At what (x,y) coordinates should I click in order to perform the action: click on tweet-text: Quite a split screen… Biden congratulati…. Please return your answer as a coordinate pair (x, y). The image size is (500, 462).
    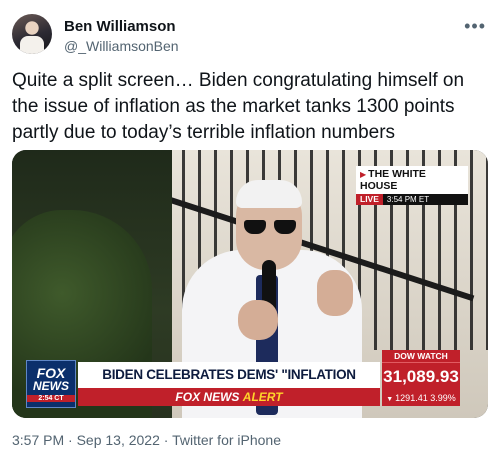
    Looking at the image, I should click on (238, 106).